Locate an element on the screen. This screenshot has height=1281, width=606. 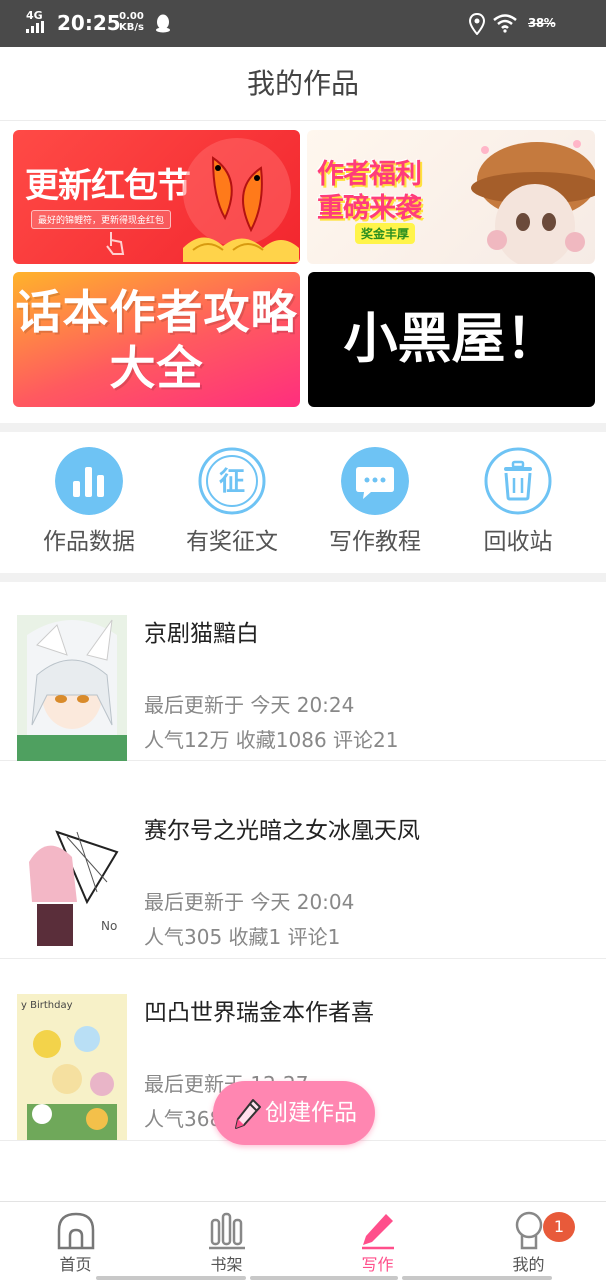
banner-title: 话本作者攻略 大全 is located at coordinates (156, 340).